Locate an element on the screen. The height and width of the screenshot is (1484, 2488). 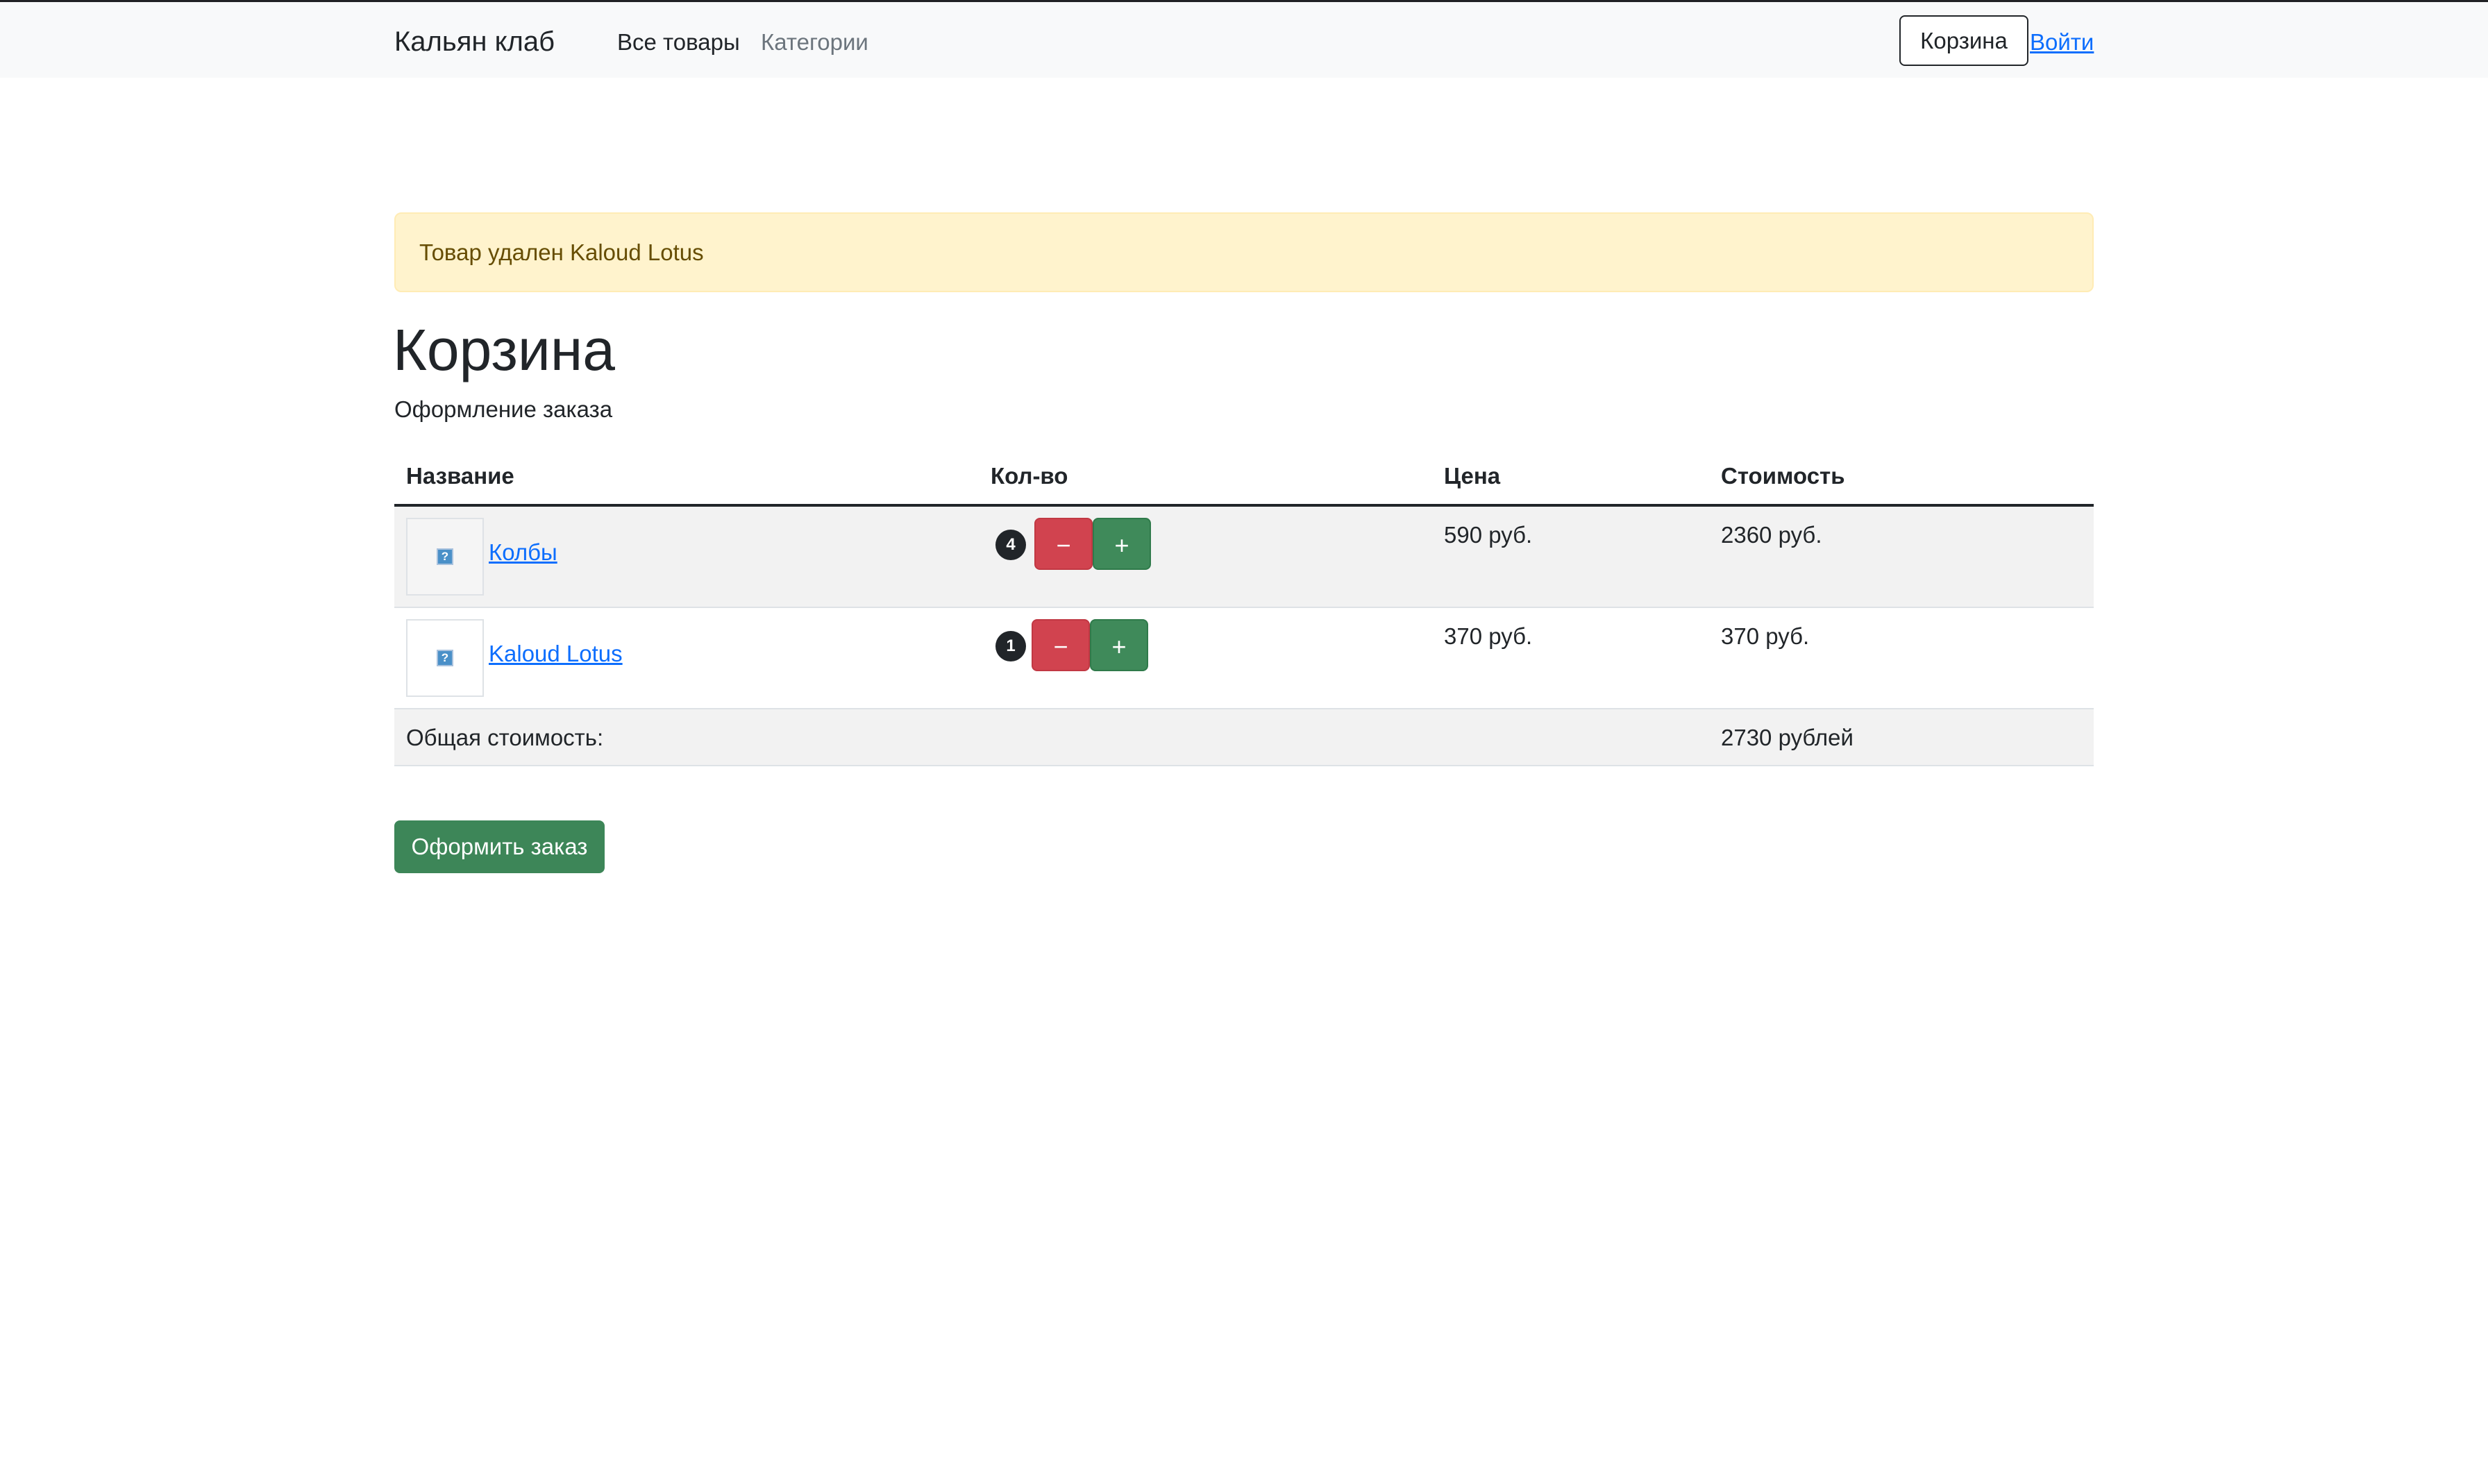
brand-logo: Кальян клаб is located at coordinates (474, 41).